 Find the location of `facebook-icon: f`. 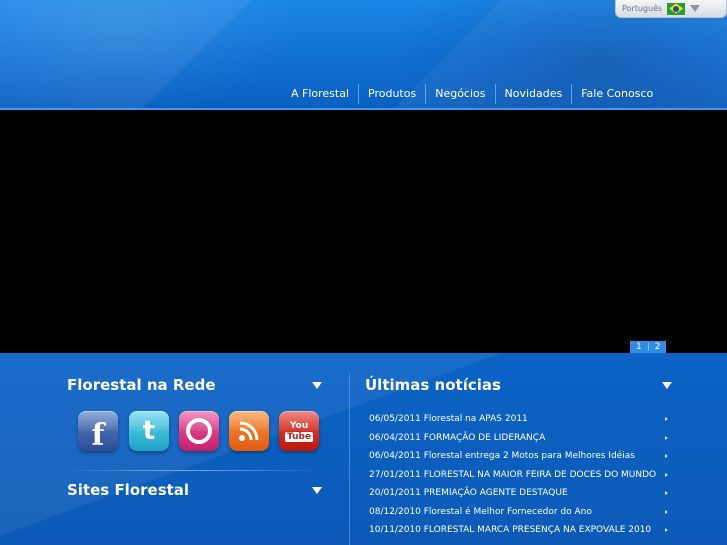

facebook-icon: f is located at coordinates (98, 431).